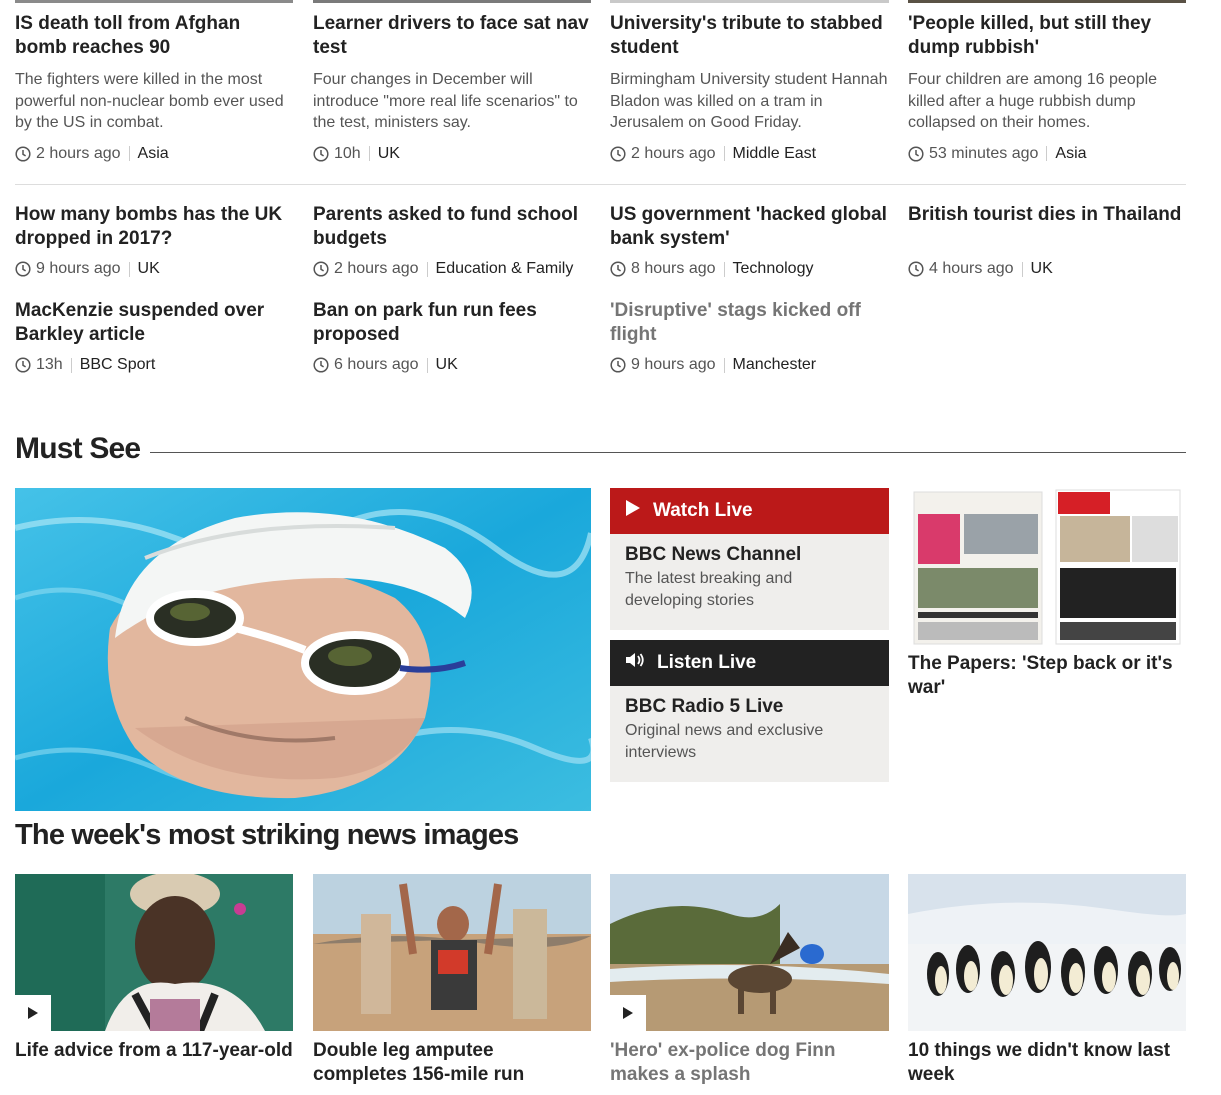  I want to click on story-meta: 2 hours ago Middle East, so click(749, 154).